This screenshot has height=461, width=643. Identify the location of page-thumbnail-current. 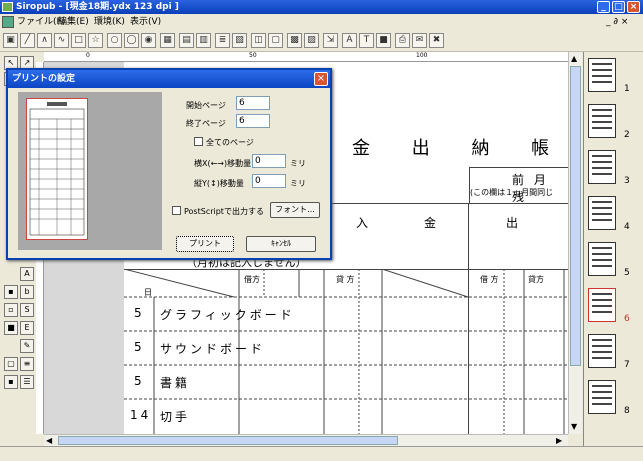
(602, 305).